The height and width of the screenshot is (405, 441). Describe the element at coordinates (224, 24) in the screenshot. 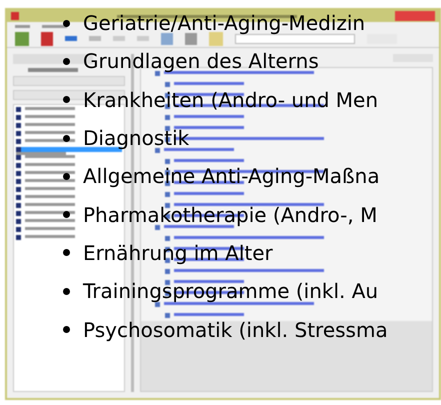

I see `list-item: Geriatrie/Anti-Aging-Medizin` at that location.